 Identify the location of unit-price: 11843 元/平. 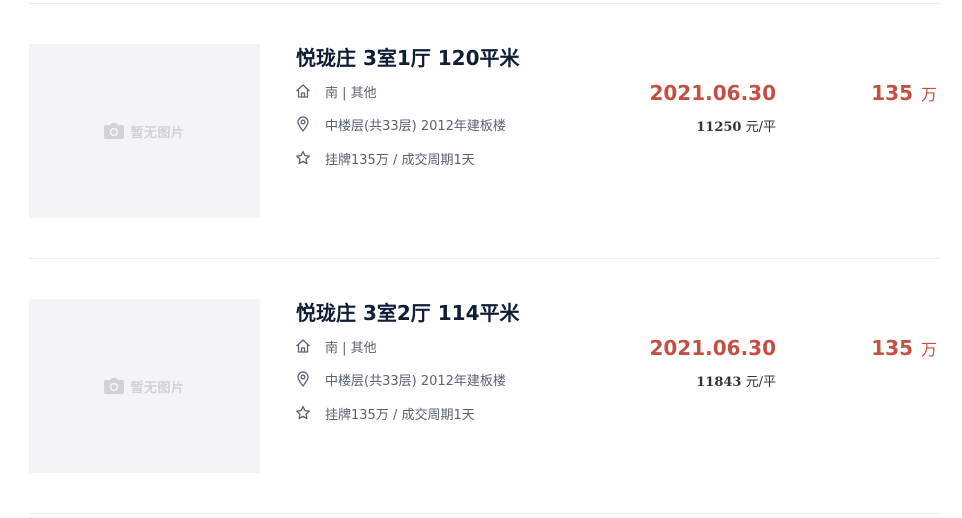
(698, 380).